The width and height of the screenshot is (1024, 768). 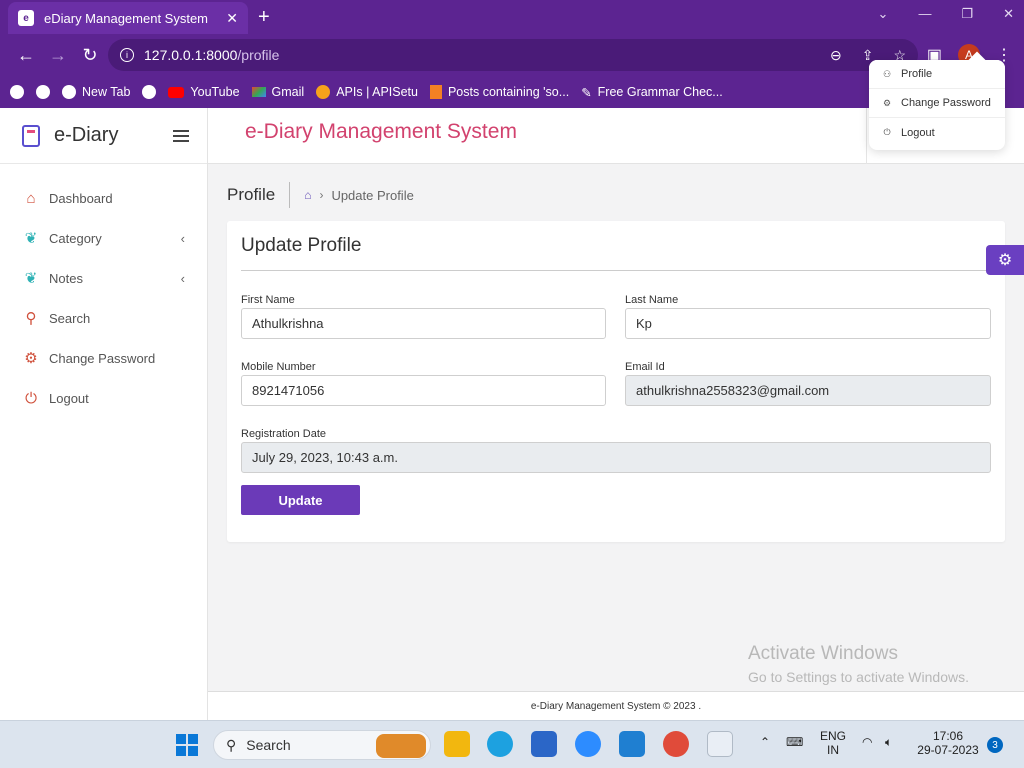 What do you see at coordinates (58, 55) in the screenshot?
I see `forward-icon: →` at bounding box center [58, 55].